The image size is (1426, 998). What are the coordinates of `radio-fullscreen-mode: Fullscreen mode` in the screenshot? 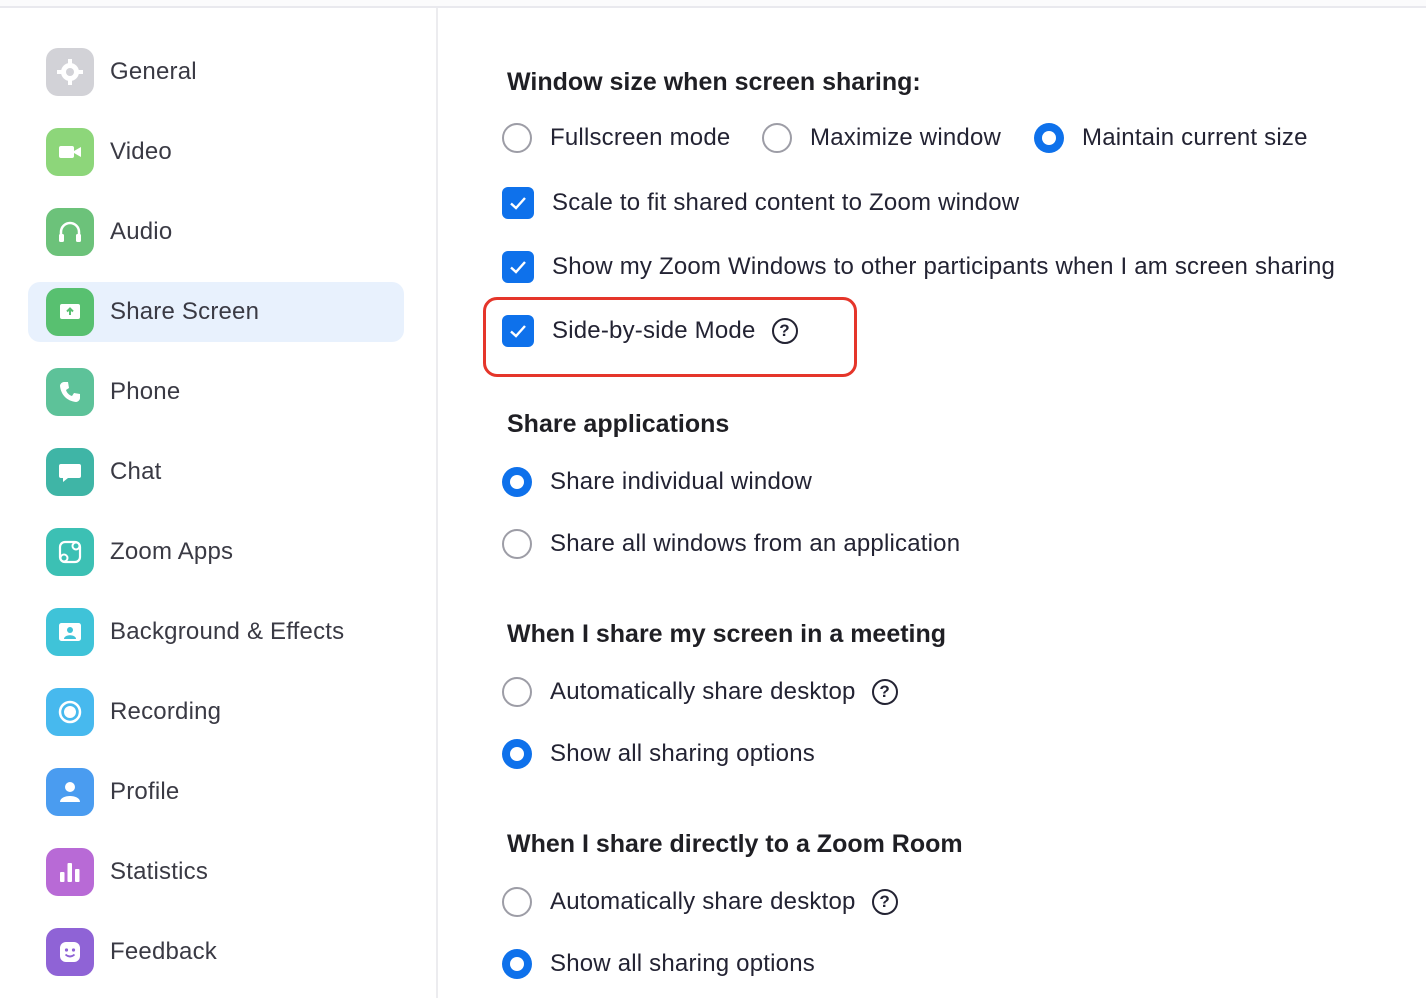 It's located at (616, 138).